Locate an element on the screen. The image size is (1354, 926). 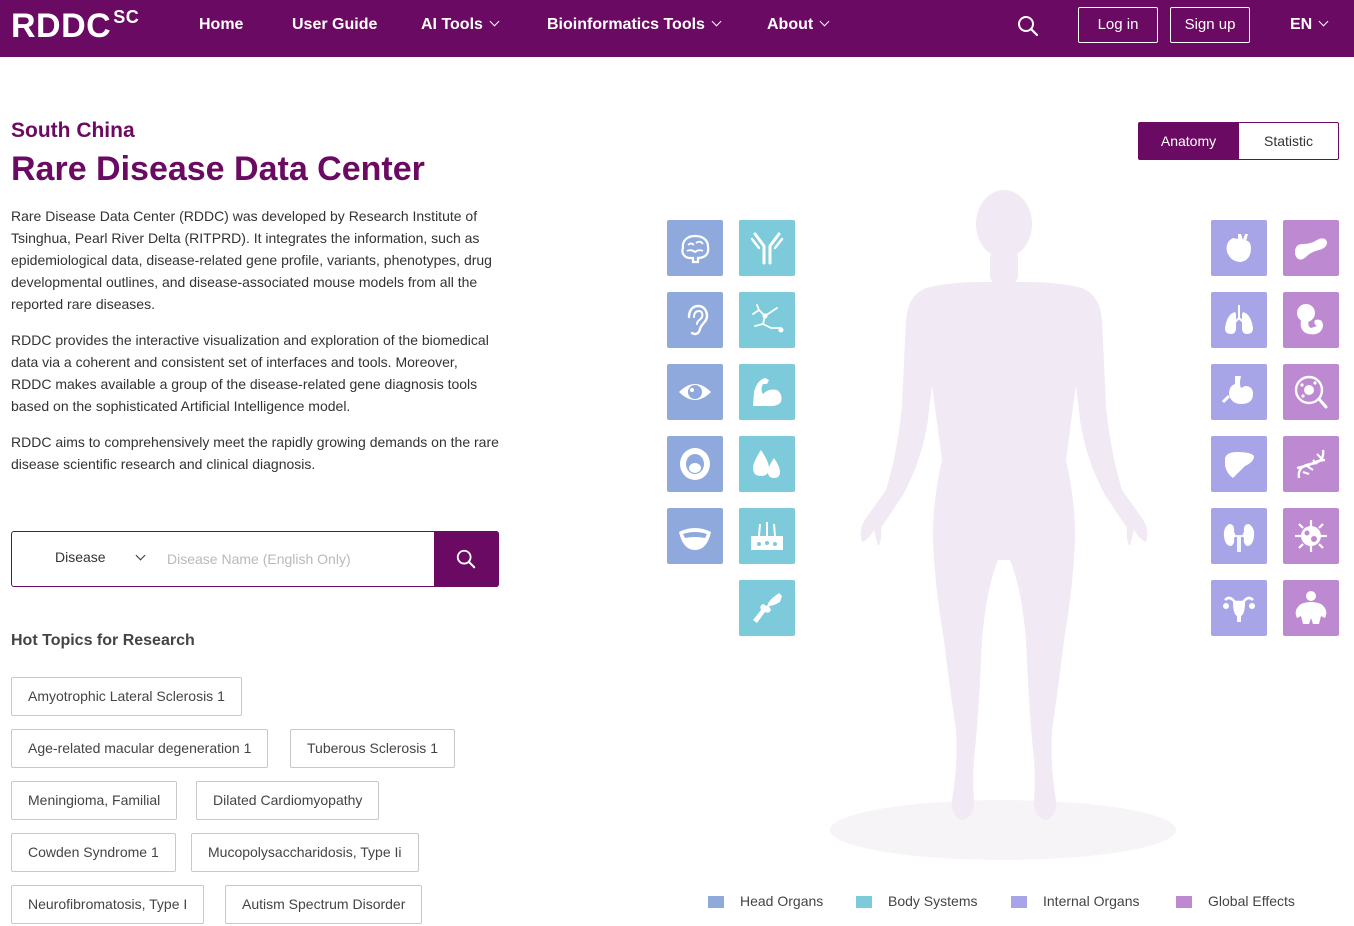
legend-label-internal-organs: Internal Organs is located at coordinates (1091, 901).